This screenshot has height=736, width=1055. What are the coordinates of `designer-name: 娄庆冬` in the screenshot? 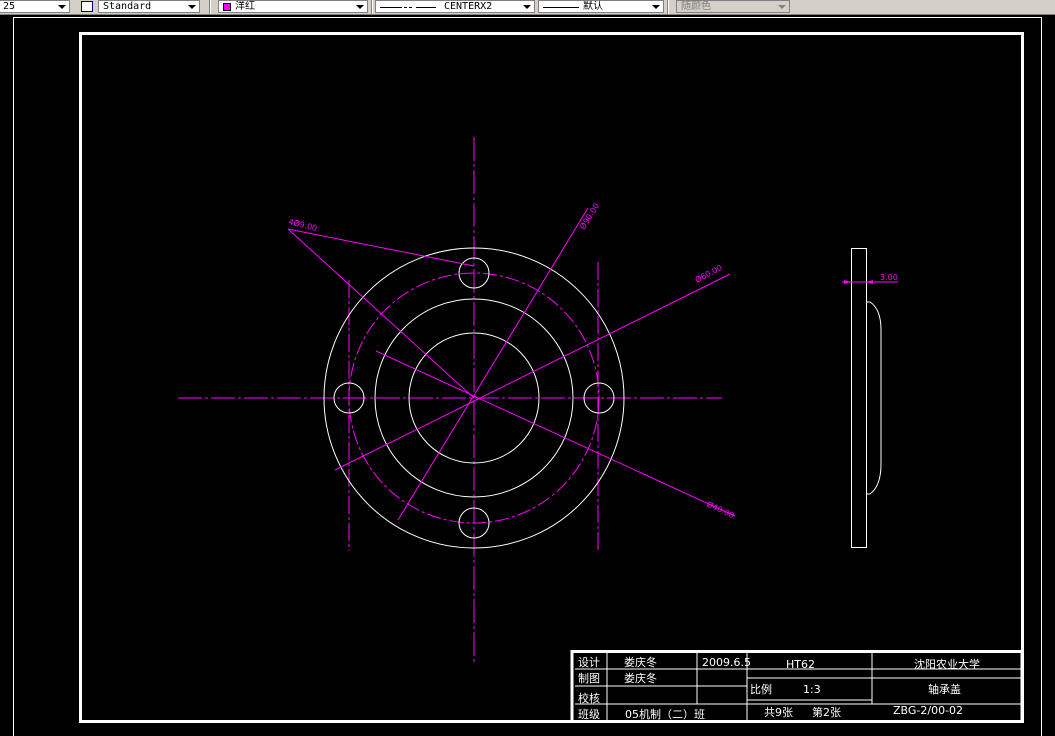 It's located at (640, 662).